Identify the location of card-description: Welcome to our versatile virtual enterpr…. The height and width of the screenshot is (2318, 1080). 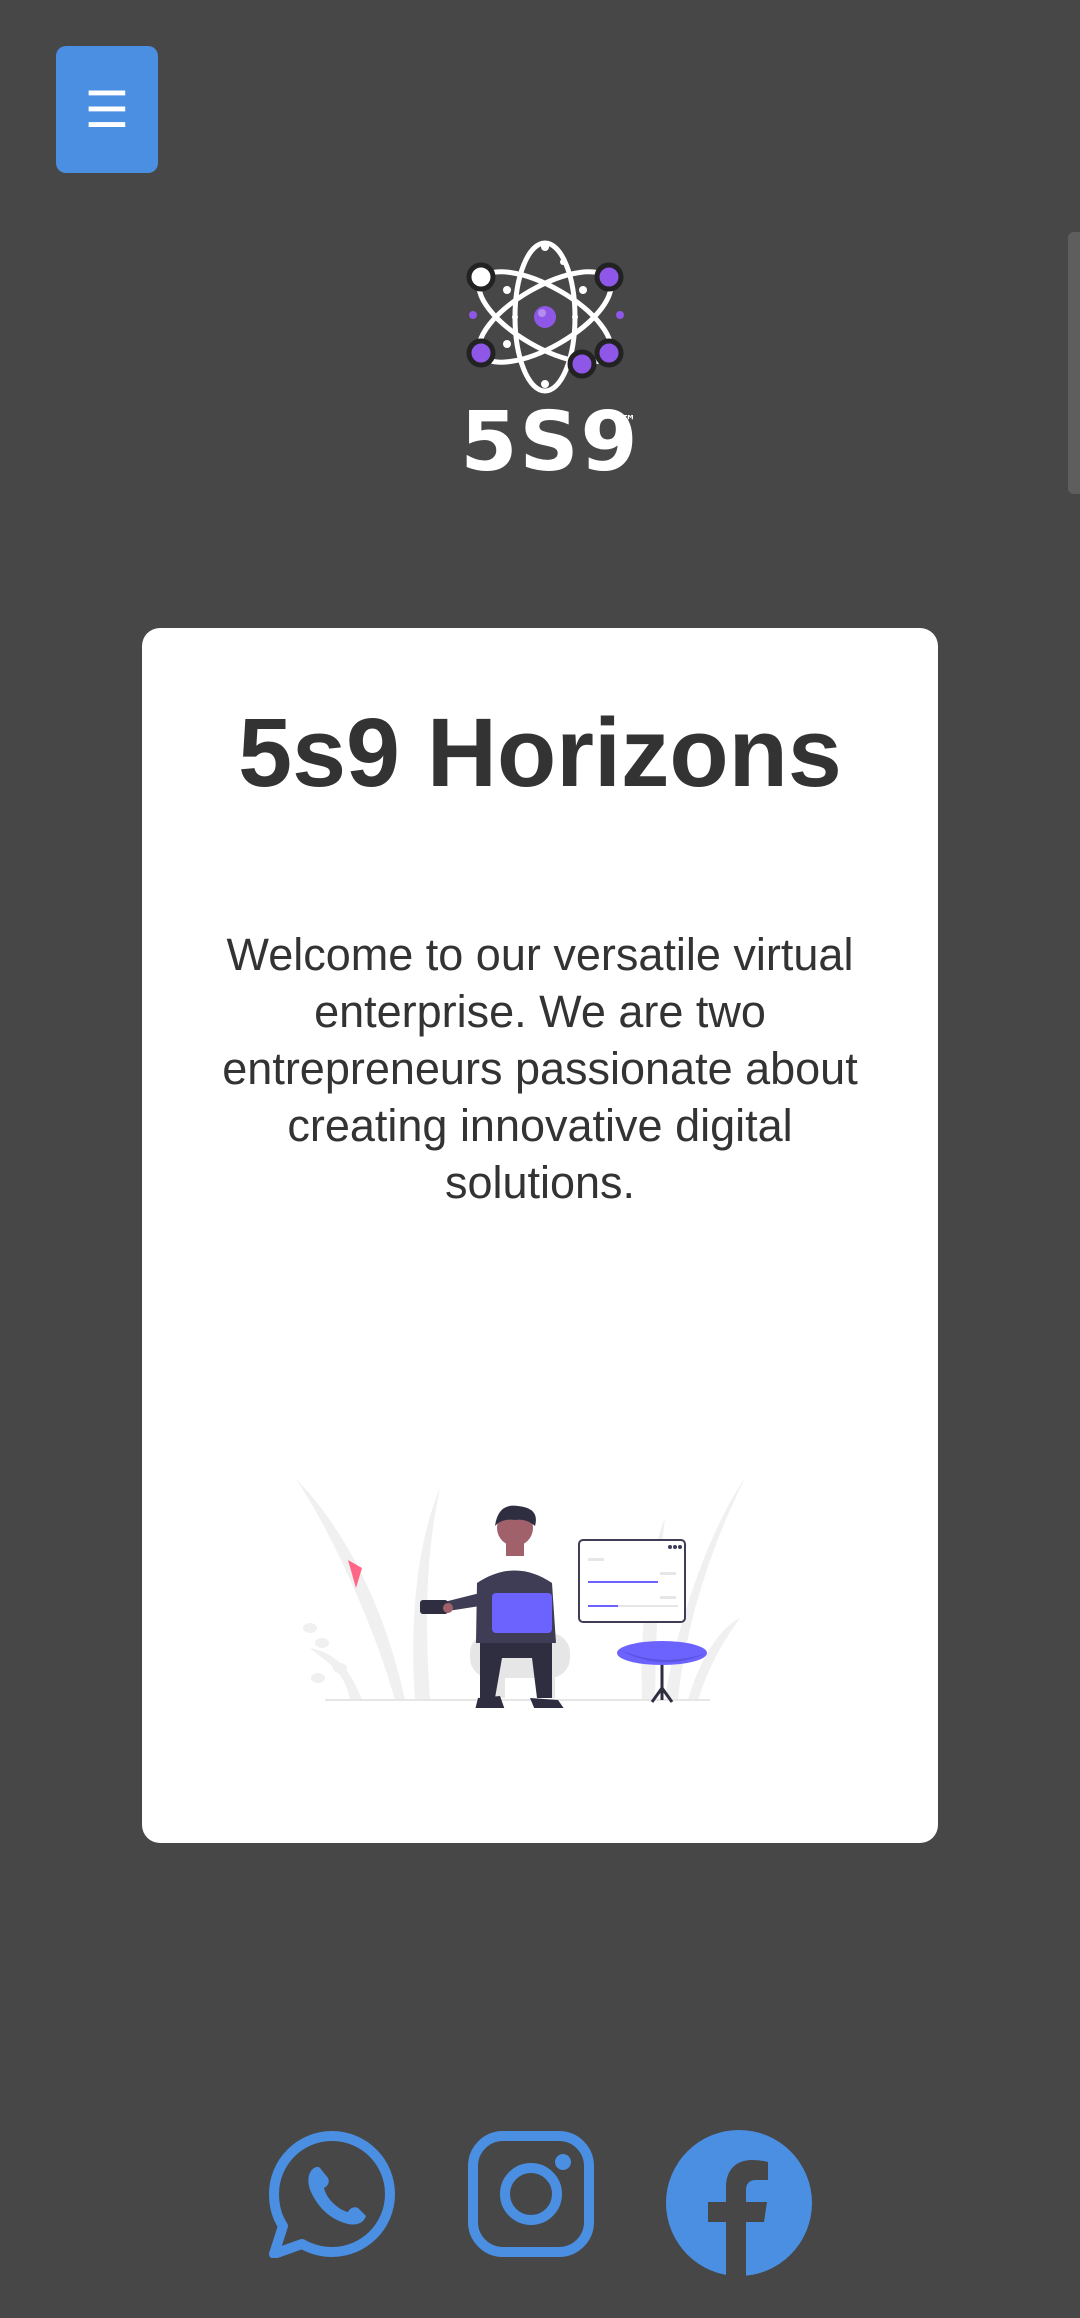
(540, 1068).